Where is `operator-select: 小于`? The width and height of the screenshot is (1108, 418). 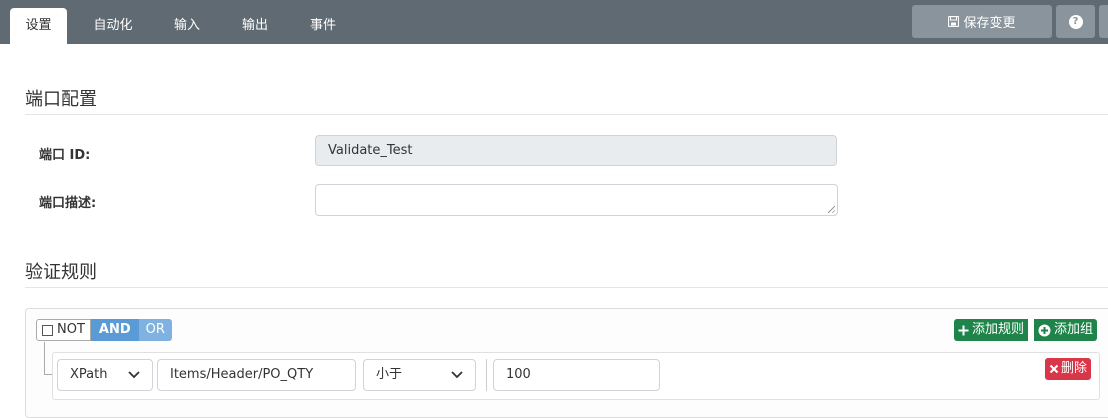
operator-select: 小于 is located at coordinates (419, 375).